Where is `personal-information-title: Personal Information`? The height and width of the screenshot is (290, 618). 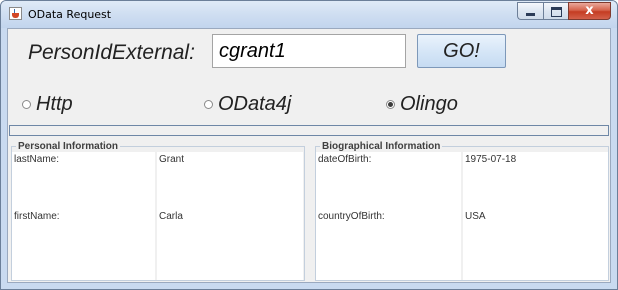 personal-information-title: Personal Information is located at coordinates (68, 146).